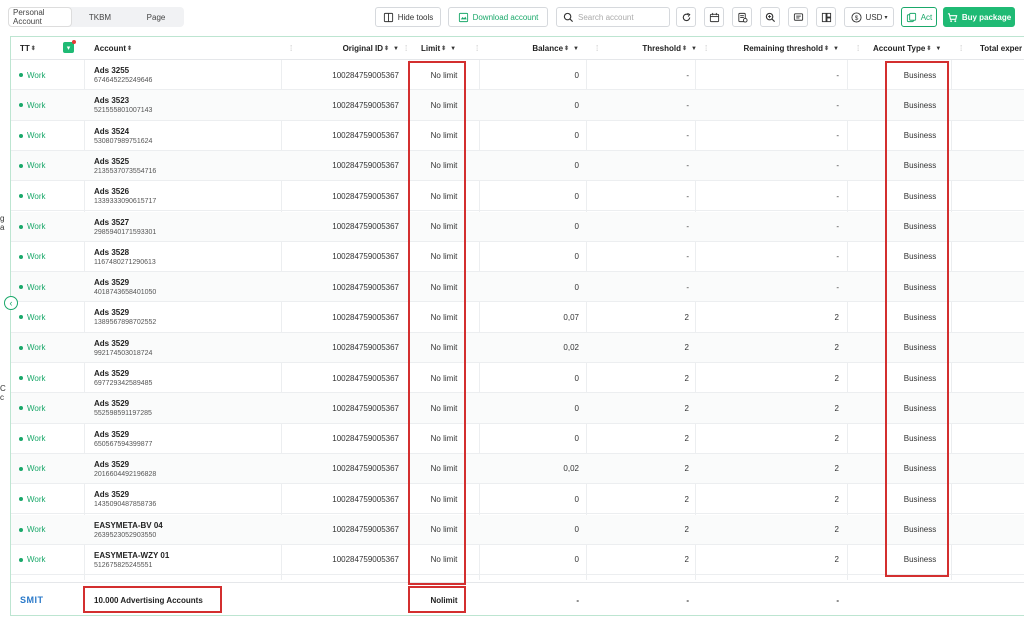 Image resolution: width=1024 pixels, height=618 pixels. I want to click on buy-package-button: Buy package, so click(979, 17).